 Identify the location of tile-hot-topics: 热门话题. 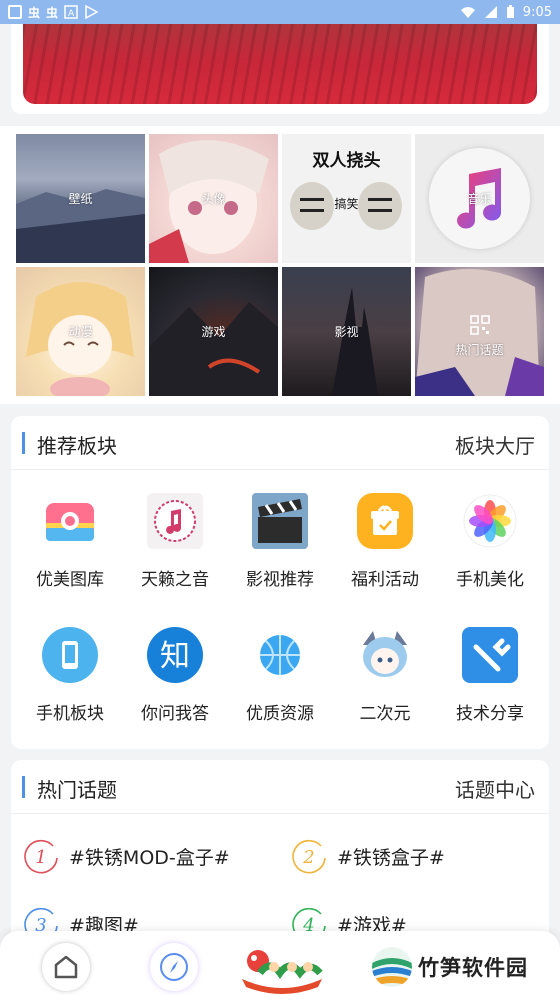
(479, 331).